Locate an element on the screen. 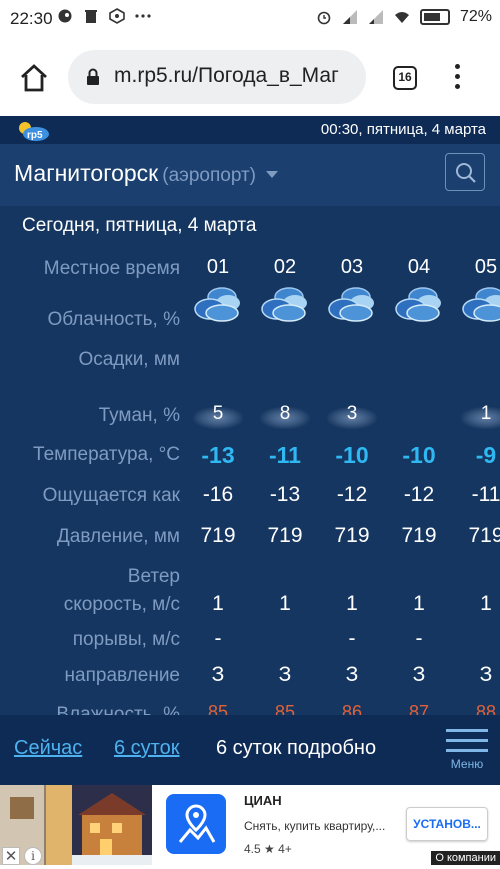 The width and height of the screenshot is (500, 869). fog-cell: 3 is located at coordinates (352, 413).